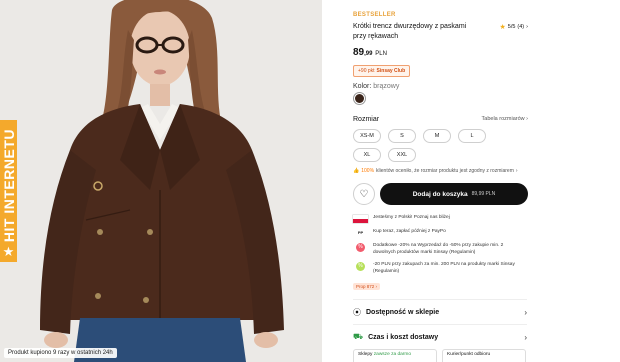  What do you see at coordinates (469, 354) in the screenshot?
I see `delivery-card-title: Kurier/punkt odbioru` at bounding box center [469, 354].